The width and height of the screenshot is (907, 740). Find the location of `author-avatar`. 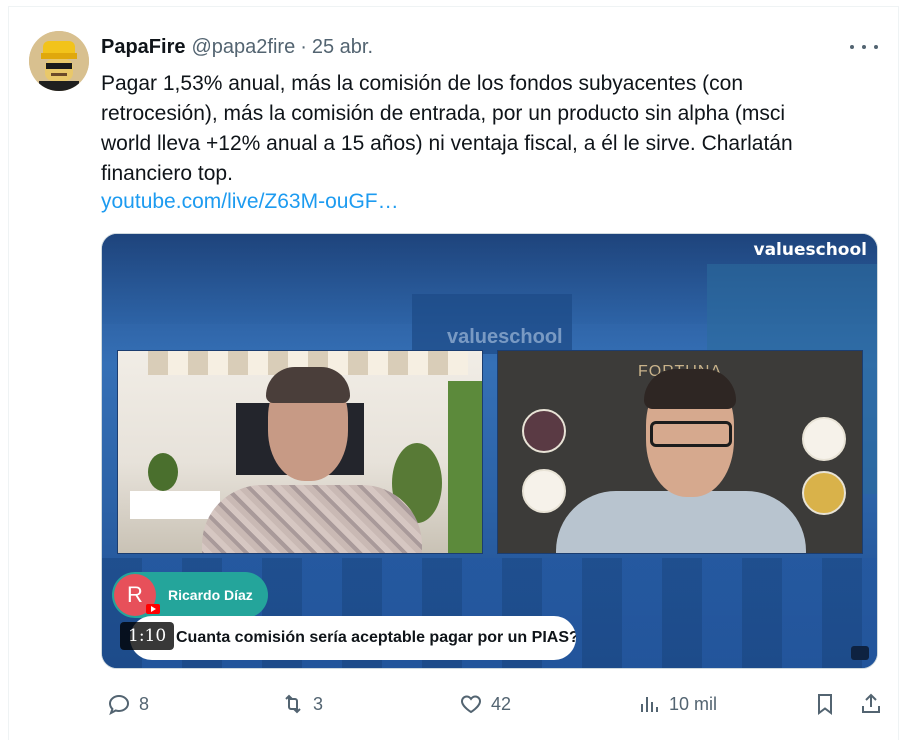

author-avatar is located at coordinates (59, 61).